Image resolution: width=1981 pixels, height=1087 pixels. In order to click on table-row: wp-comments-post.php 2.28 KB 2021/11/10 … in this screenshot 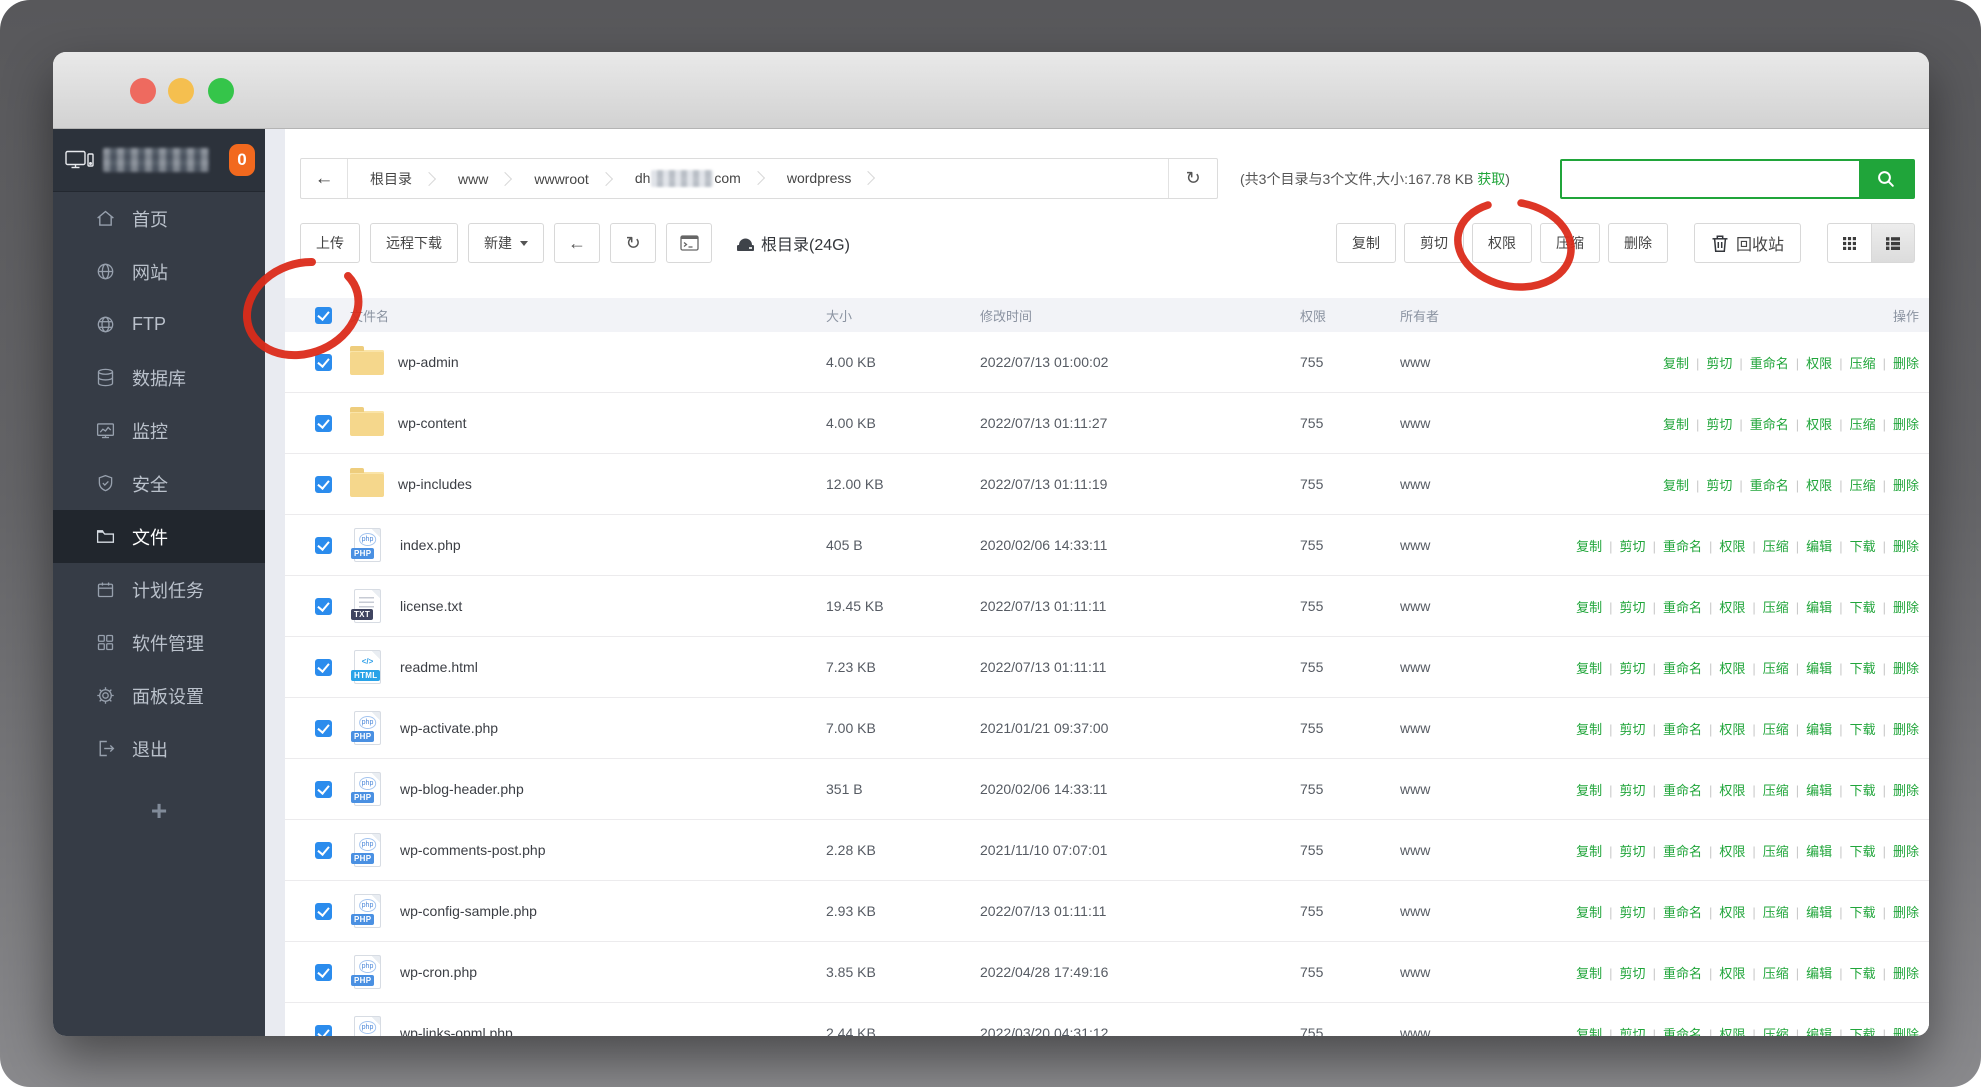, I will do `click(1107, 850)`.